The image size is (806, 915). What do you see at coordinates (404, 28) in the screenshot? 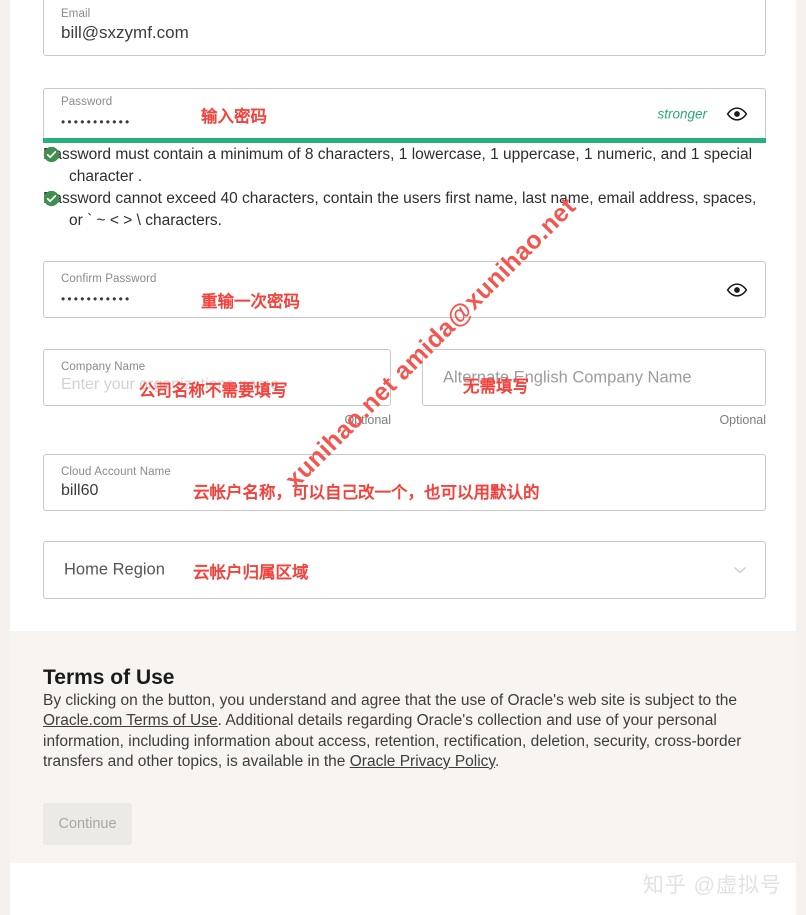
I see `email-field: Email bill@sxzymf.com` at bounding box center [404, 28].